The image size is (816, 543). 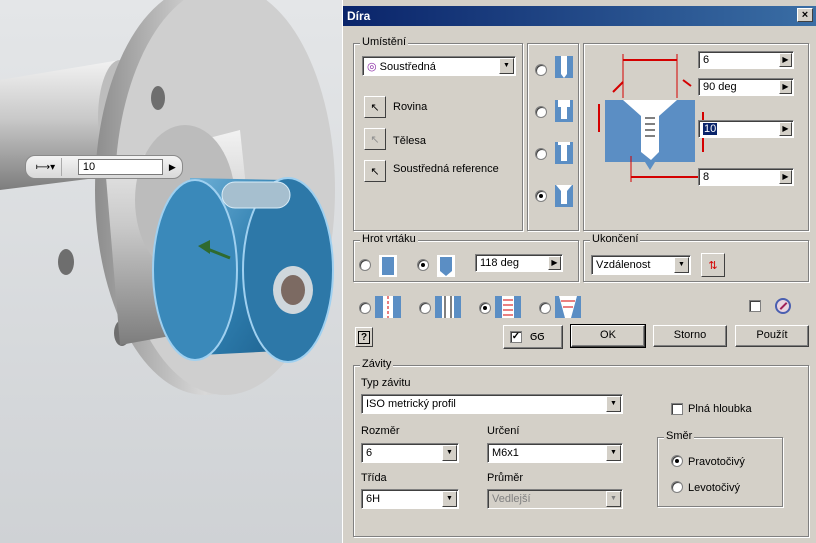 I want to click on full-depth-checkbox, so click(x=677, y=409).